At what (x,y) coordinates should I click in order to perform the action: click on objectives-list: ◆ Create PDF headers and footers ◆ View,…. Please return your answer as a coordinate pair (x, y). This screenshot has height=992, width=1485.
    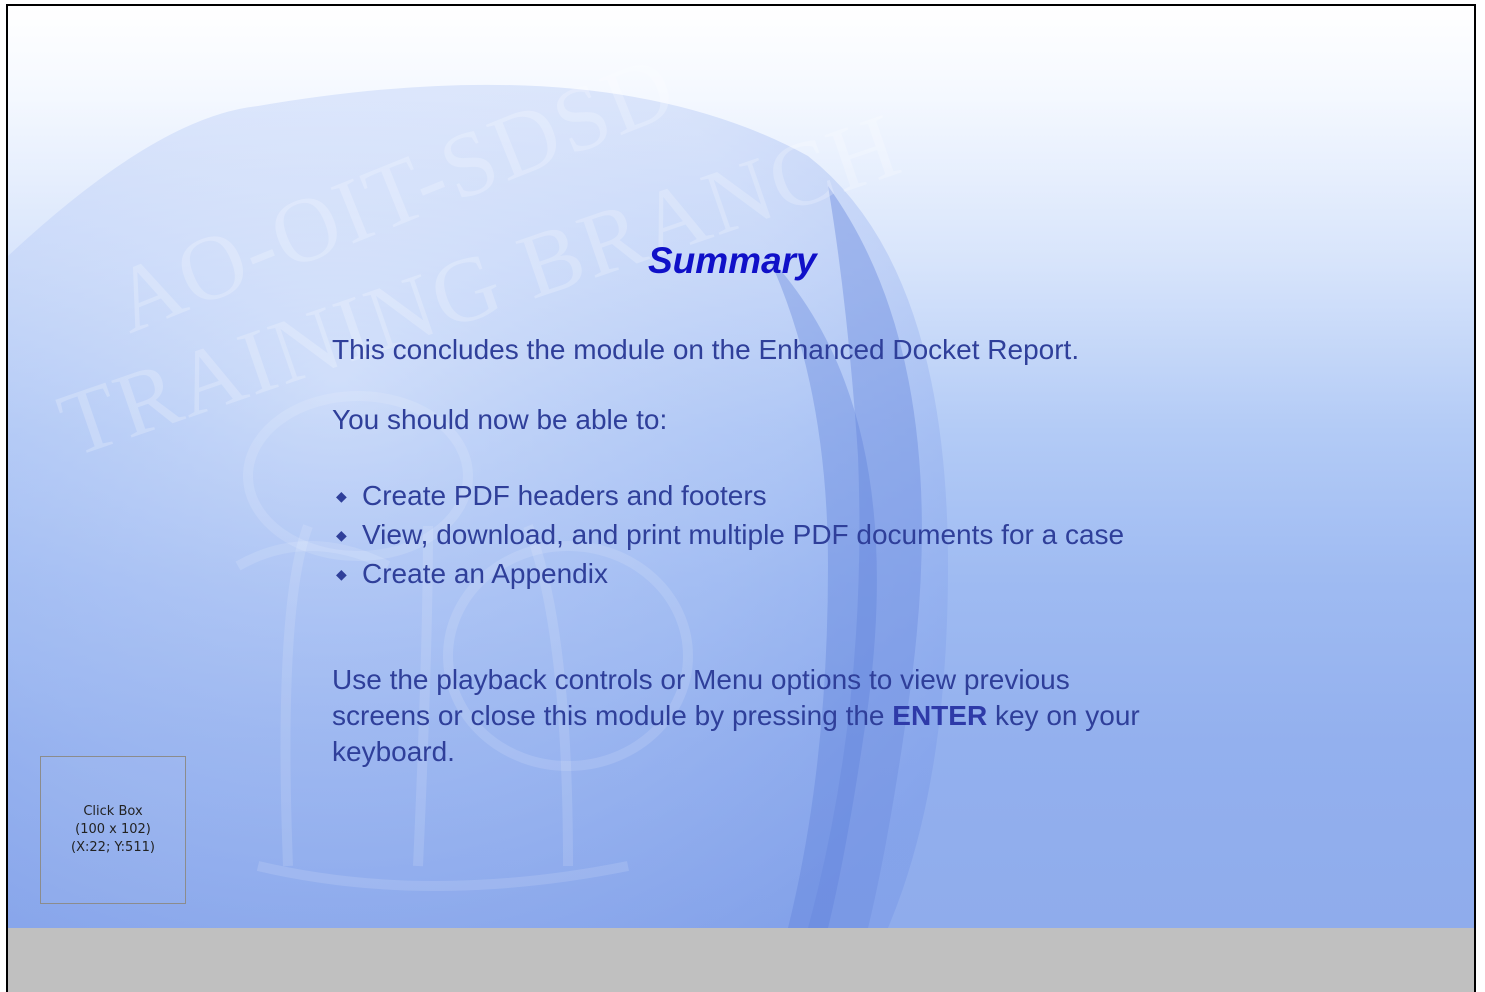
    Looking at the image, I should click on (742, 536).